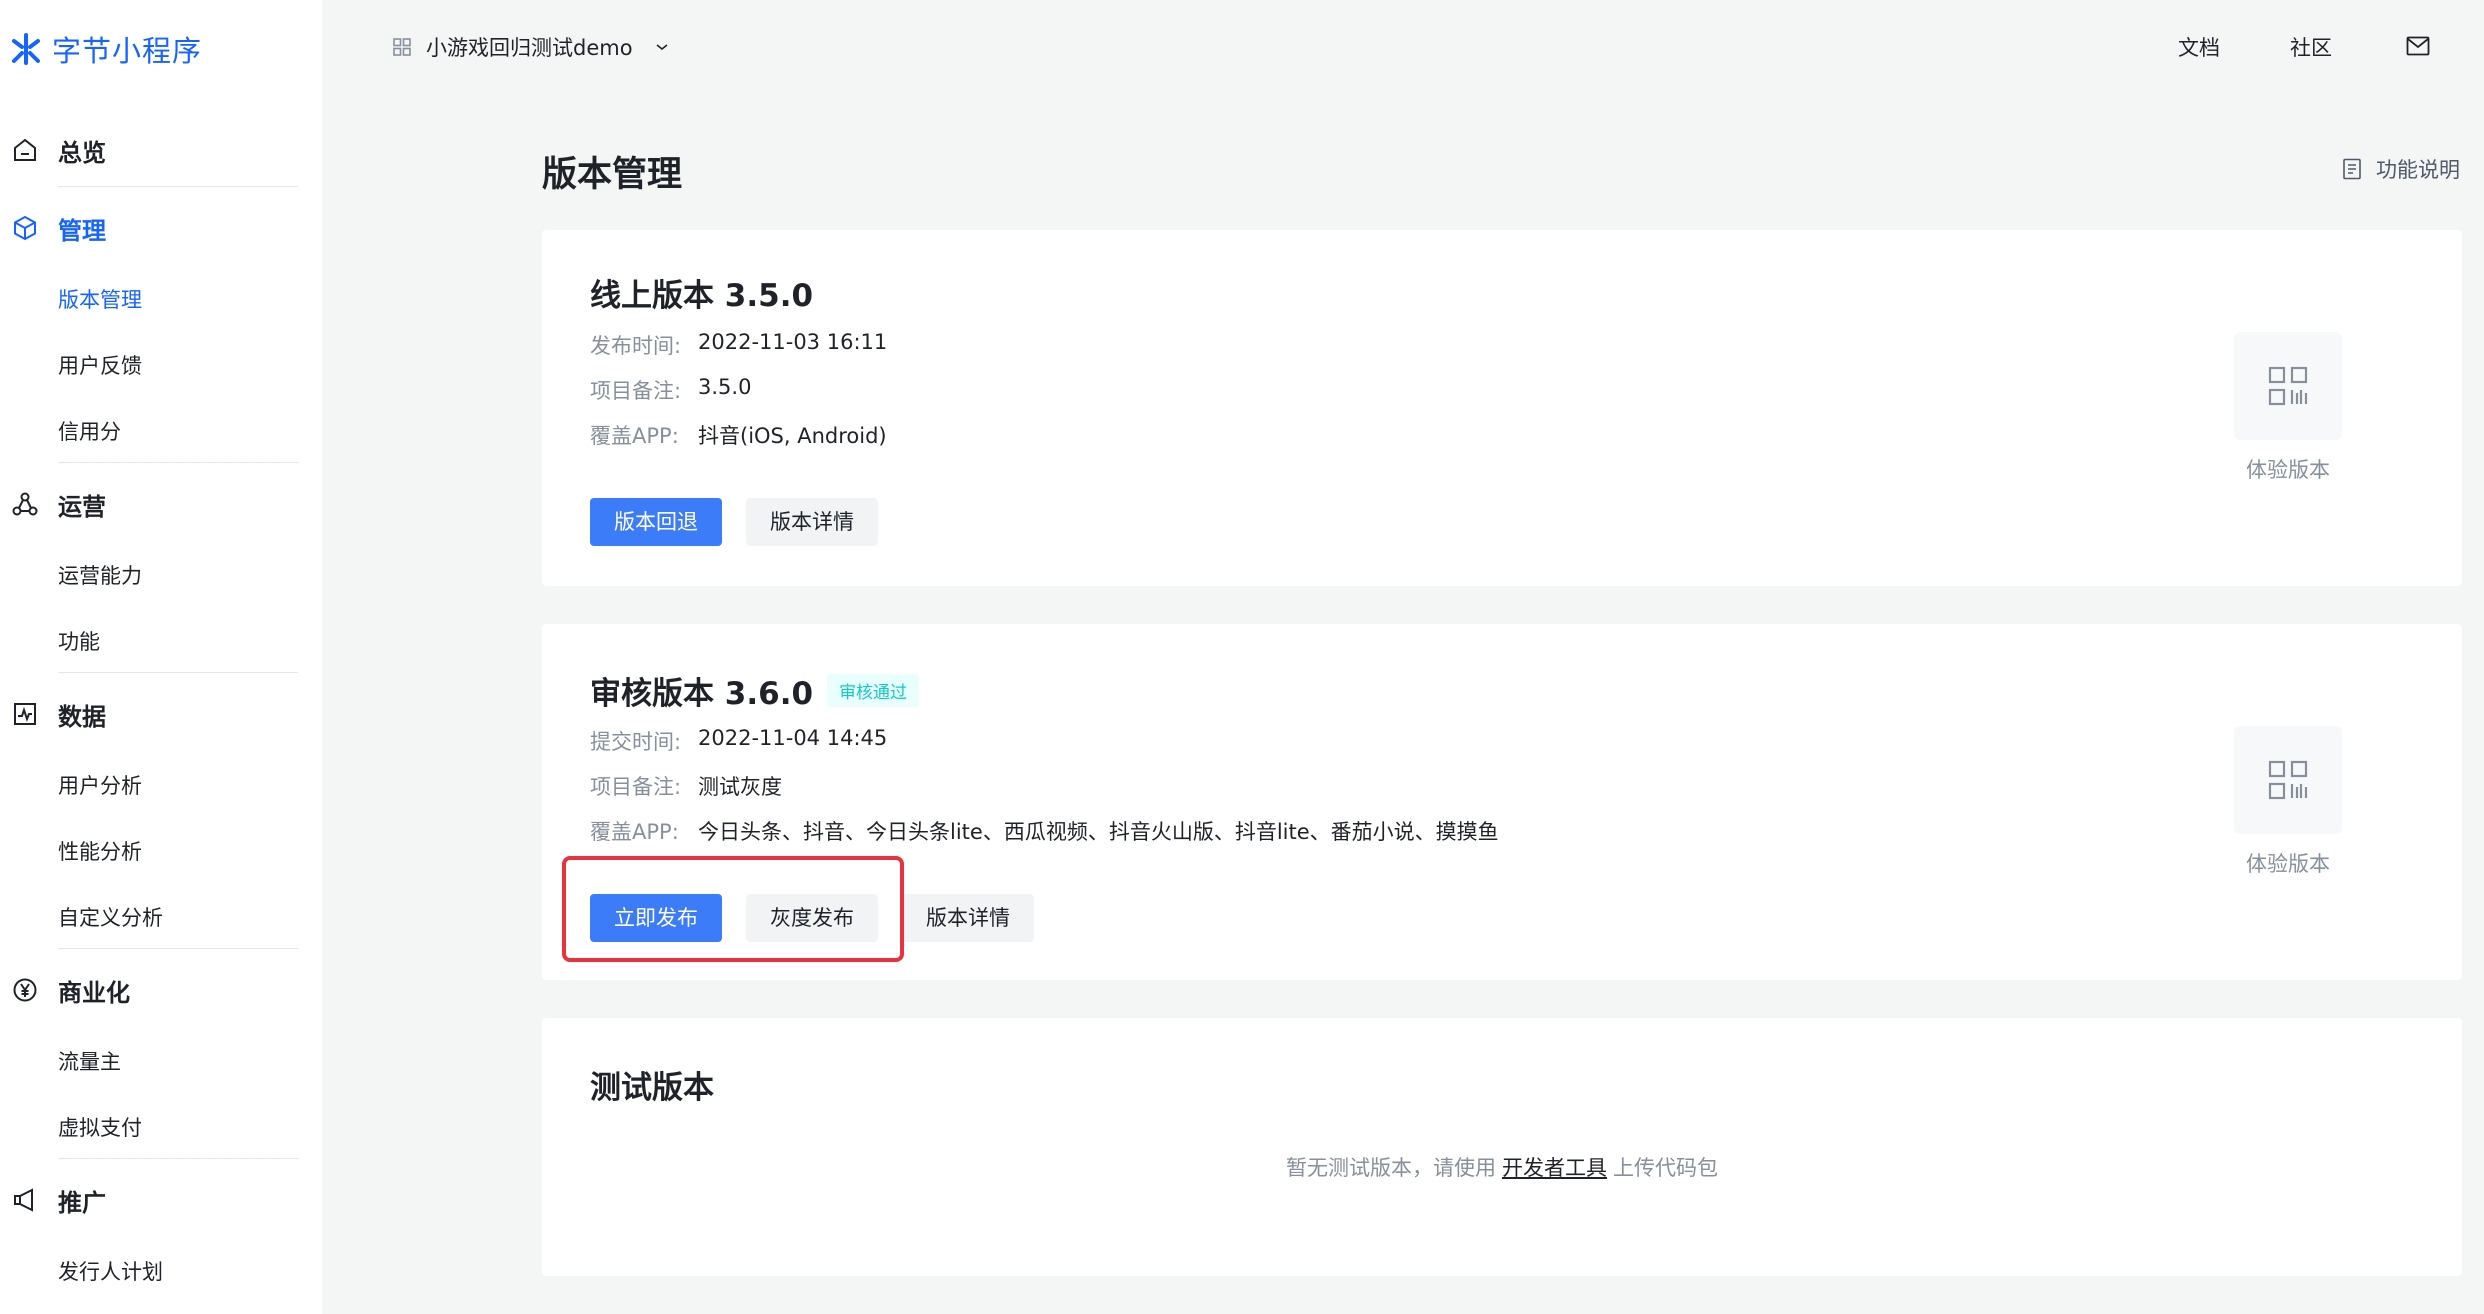 This screenshot has height=1314, width=2484. I want to click on submit-time-row: 提交时间: 2022-11-04 14:45, so click(739, 740).